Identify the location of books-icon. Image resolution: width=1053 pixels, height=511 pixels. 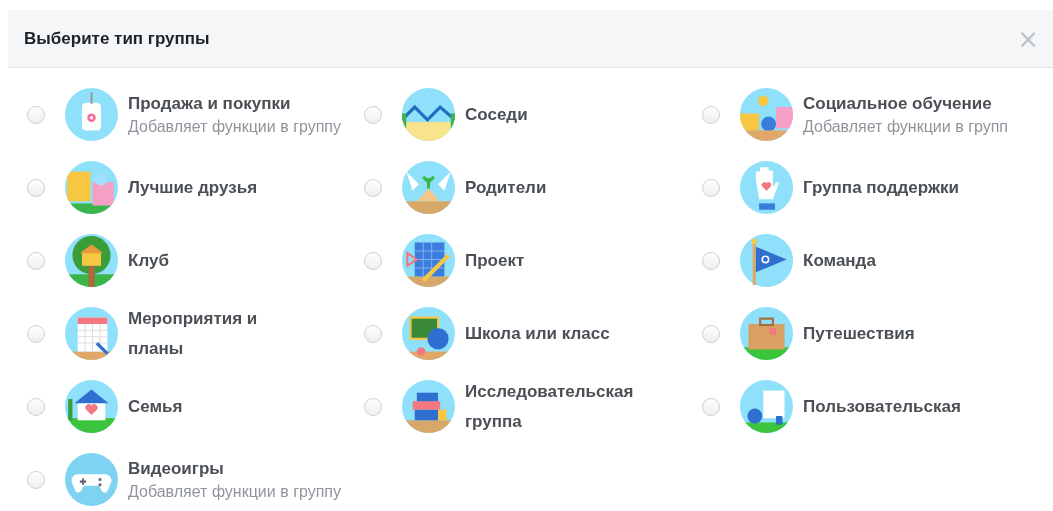
(428, 406).